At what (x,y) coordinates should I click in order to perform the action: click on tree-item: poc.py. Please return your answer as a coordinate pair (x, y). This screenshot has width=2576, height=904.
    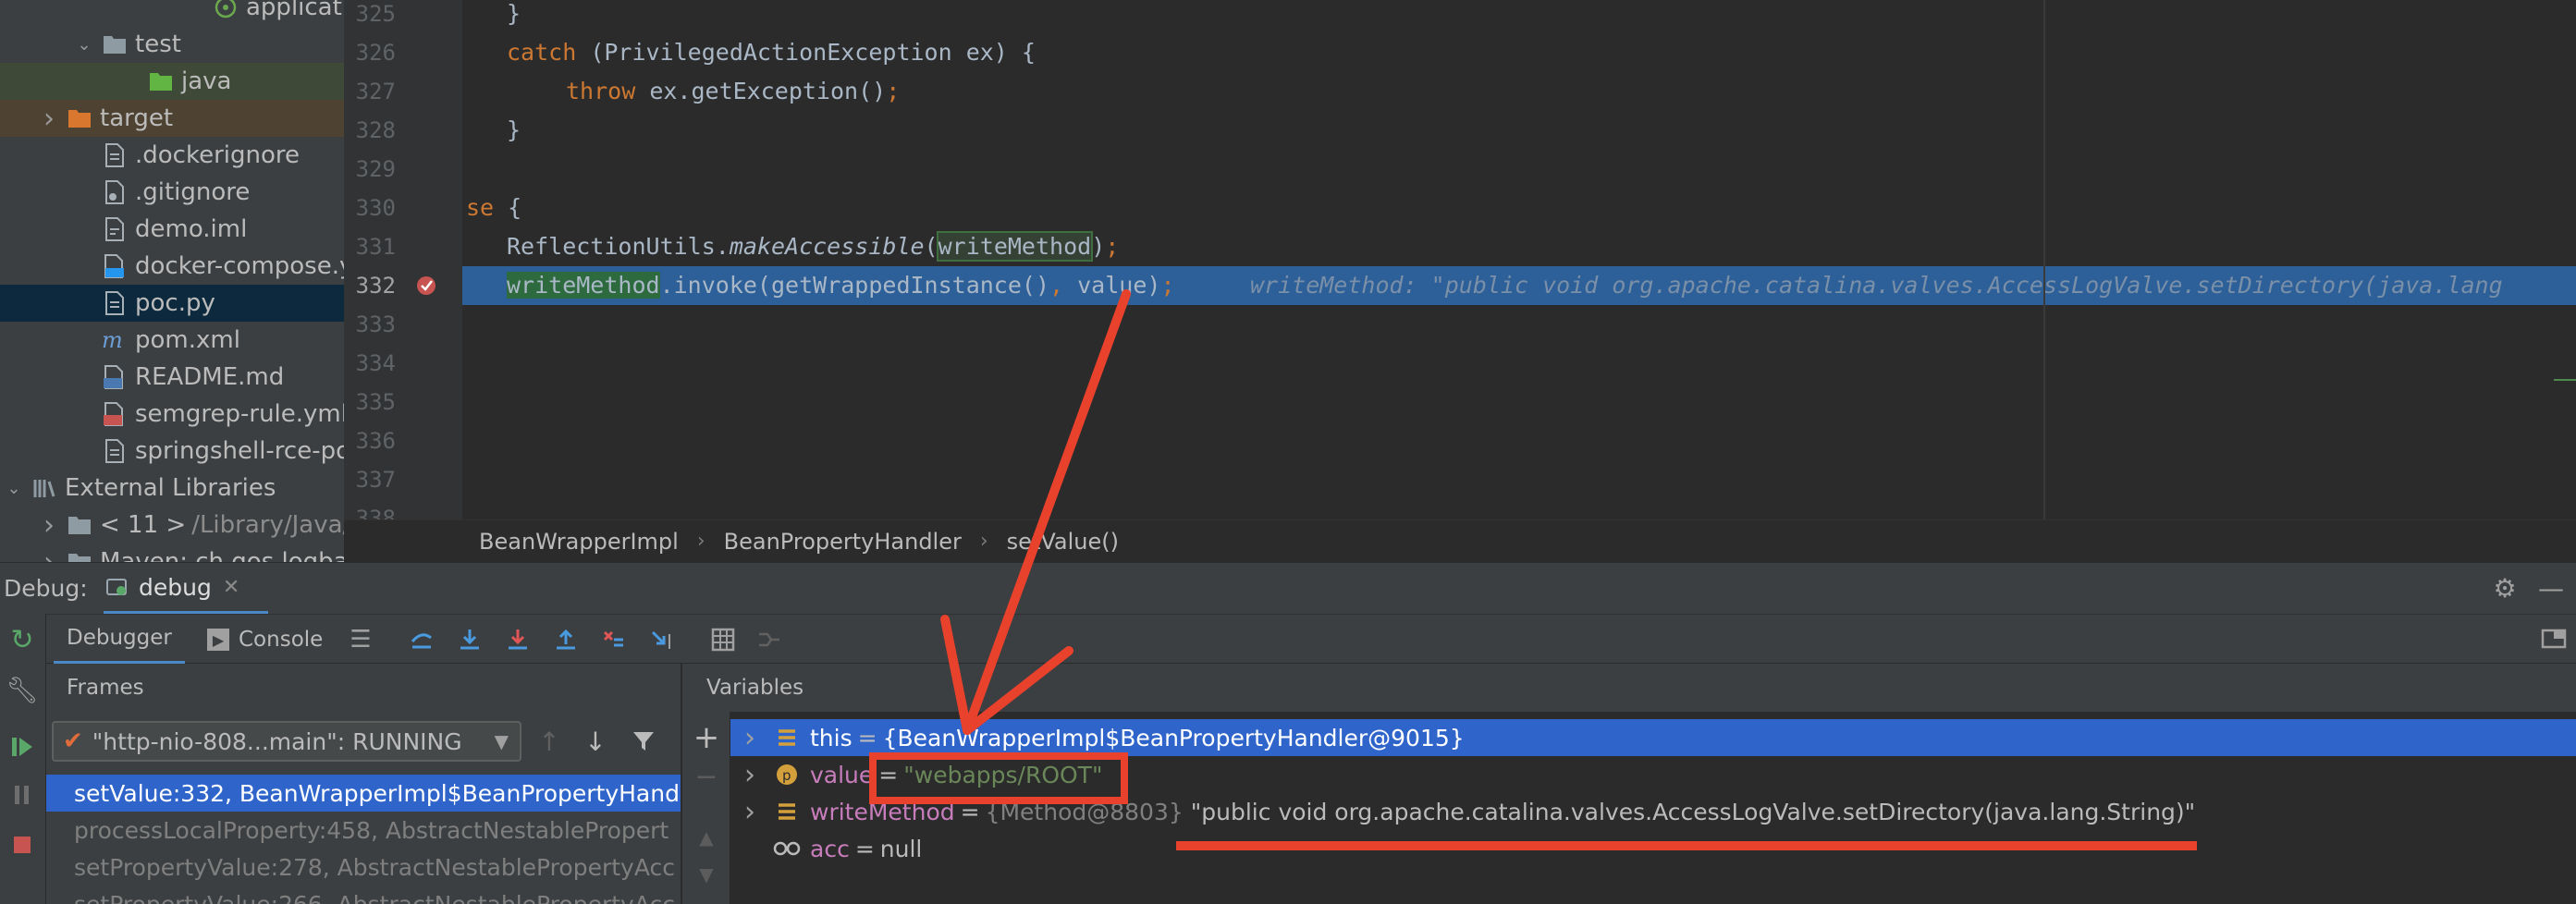
    Looking at the image, I should click on (172, 303).